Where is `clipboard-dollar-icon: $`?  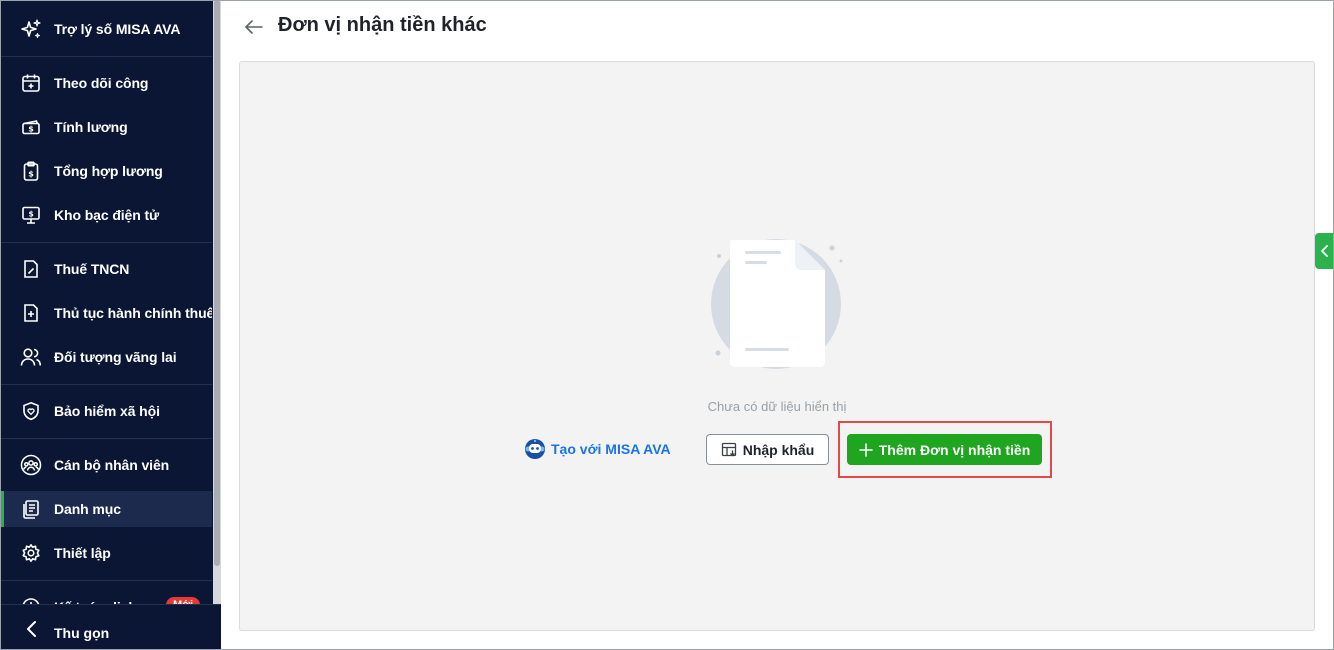
clipboard-dollar-icon: $ is located at coordinates (31, 171).